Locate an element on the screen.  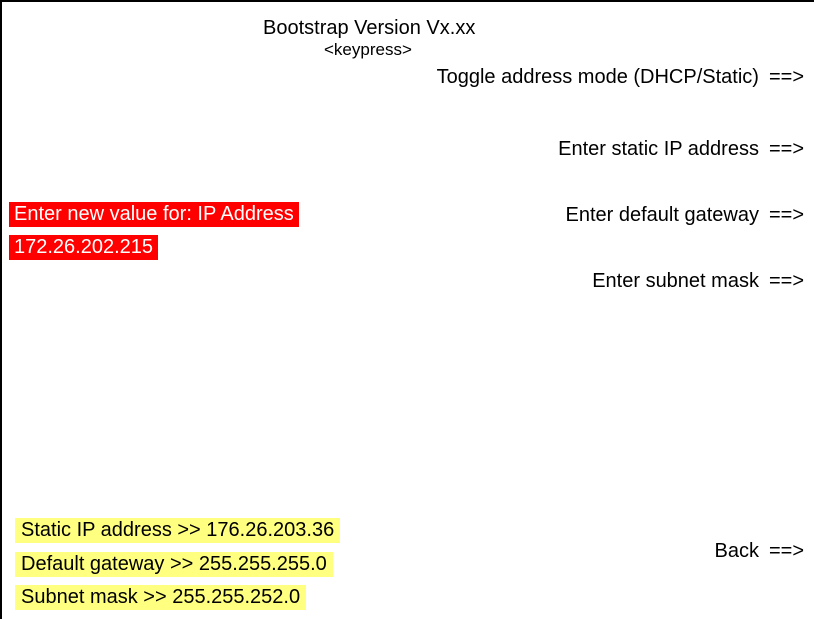
softkey-label: Back is located at coordinates (736, 551).